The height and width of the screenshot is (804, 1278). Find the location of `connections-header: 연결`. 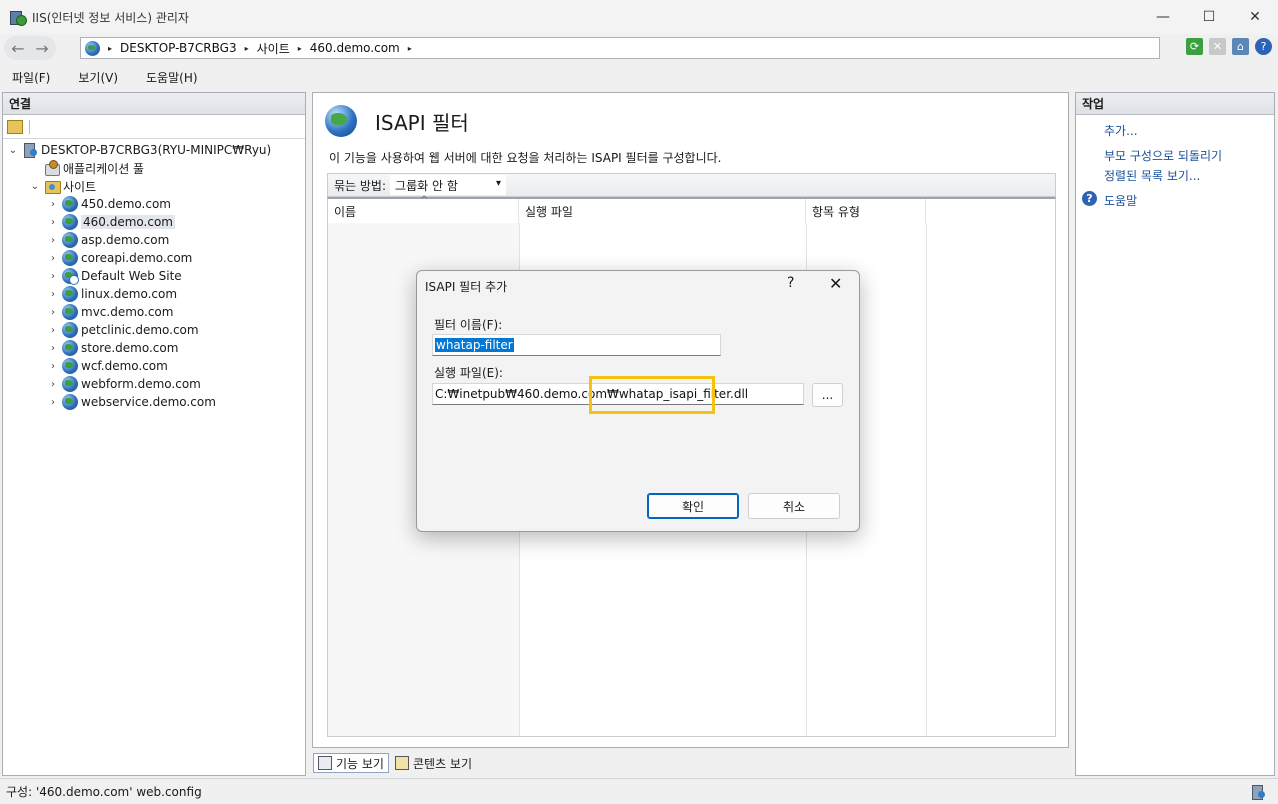

connections-header: 연결 is located at coordinates (154, 104).